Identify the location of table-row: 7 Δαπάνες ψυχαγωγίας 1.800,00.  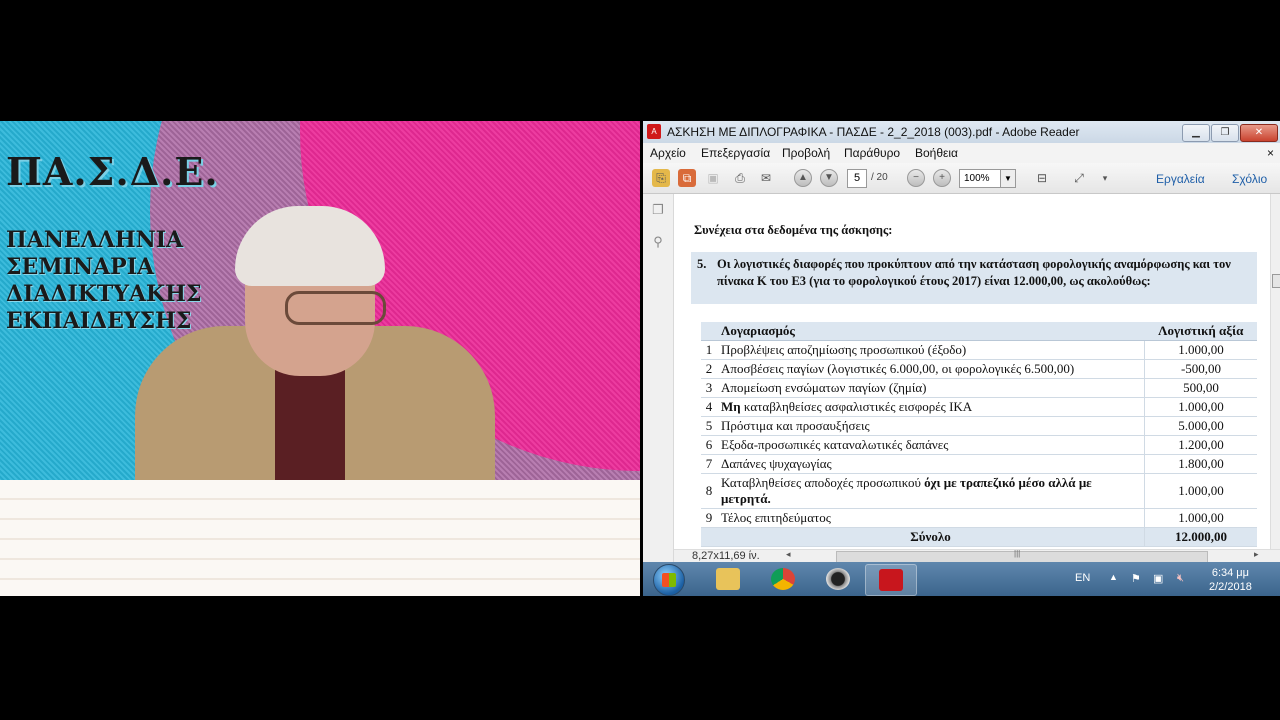
(979, 464).